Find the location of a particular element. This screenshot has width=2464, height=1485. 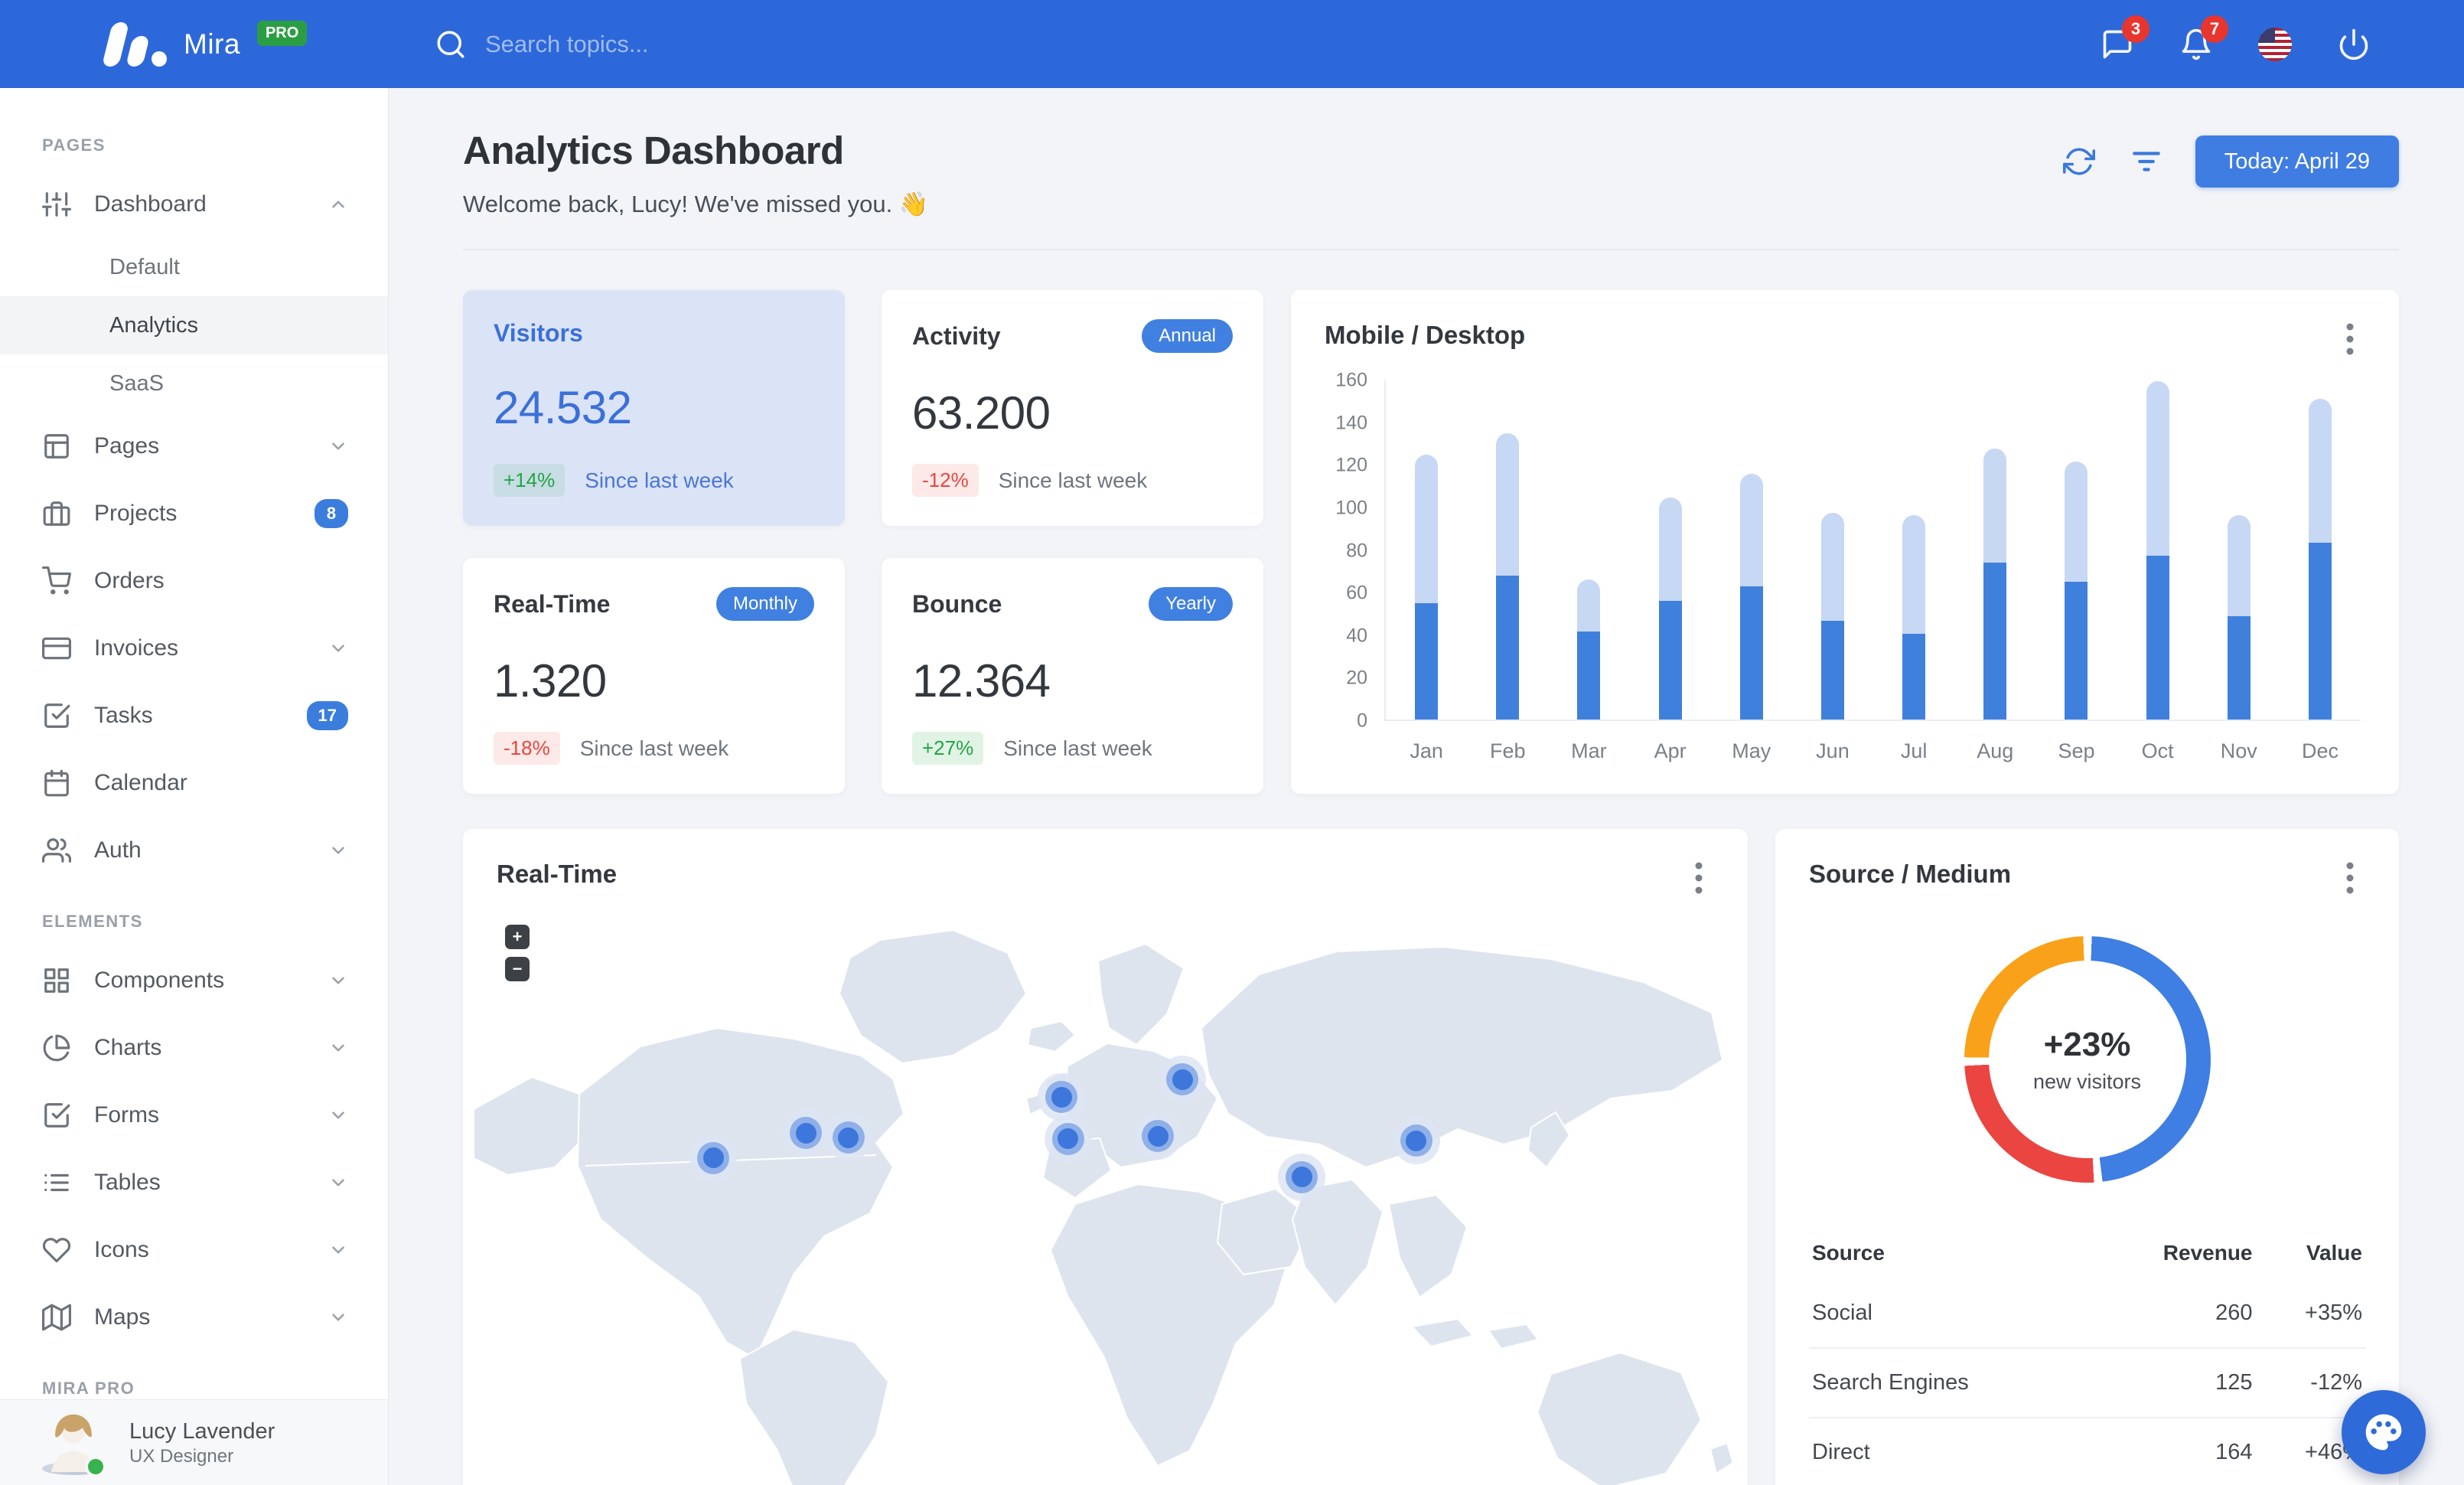

stat-note: Since last week is located at coordinates (1073, 480).